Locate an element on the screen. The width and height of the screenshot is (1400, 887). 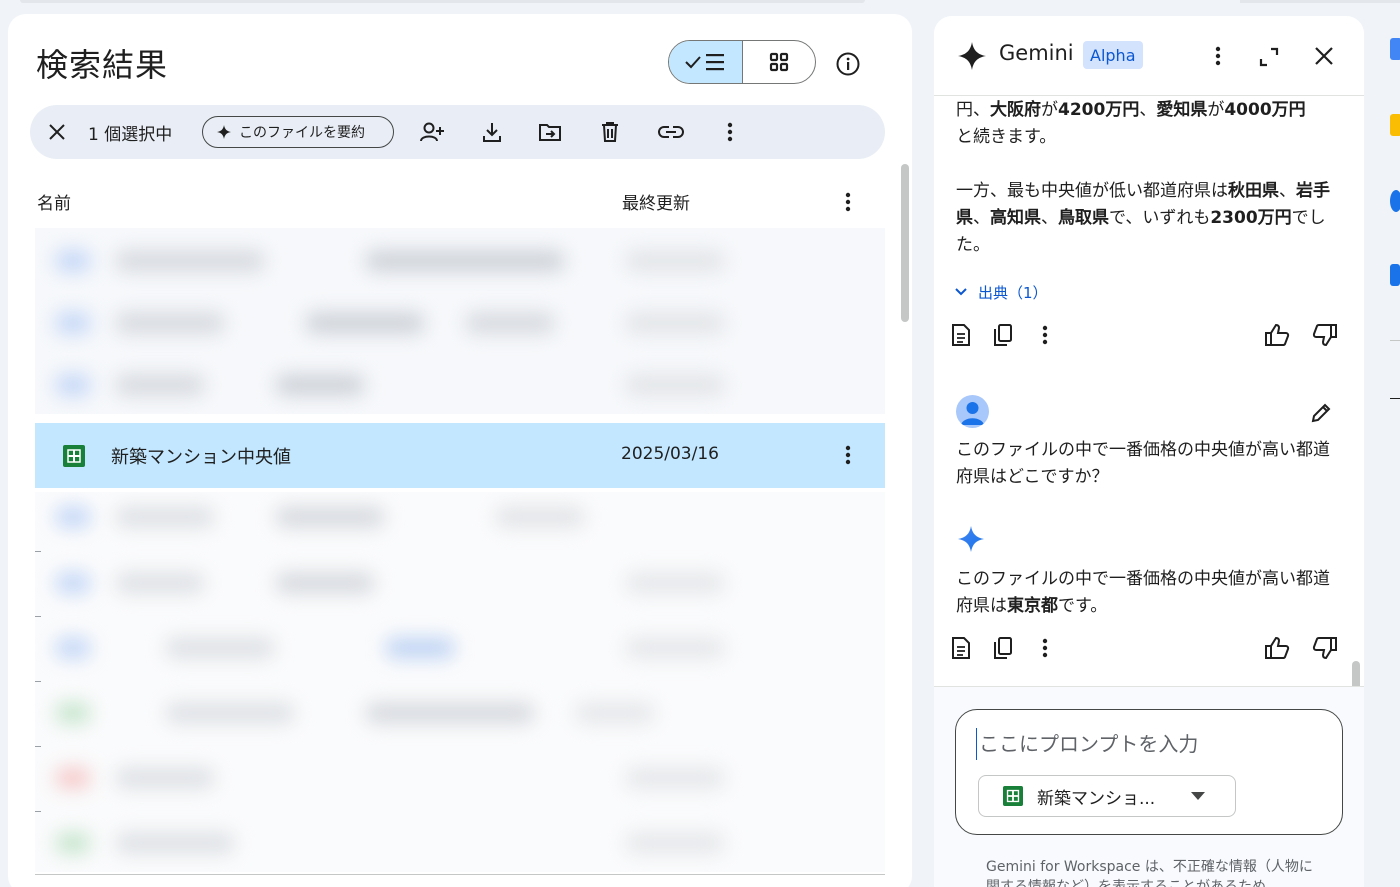
tasks-app-icon is located at coordinates (1395, 201).